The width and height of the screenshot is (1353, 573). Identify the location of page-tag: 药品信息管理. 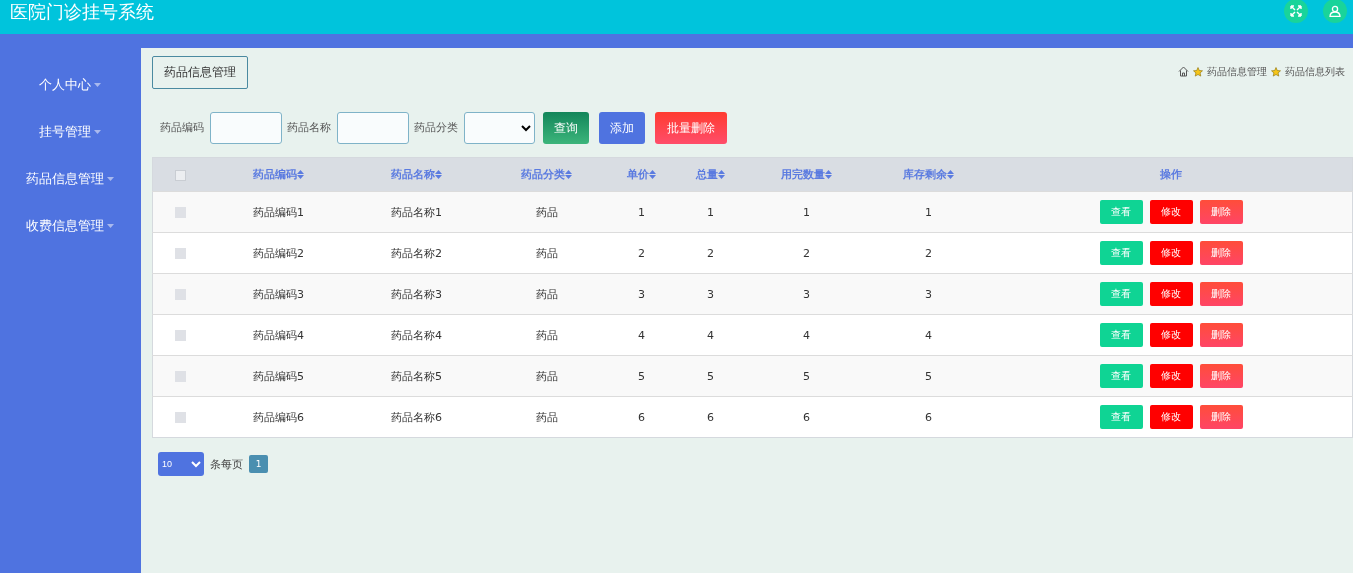
(200, 72).